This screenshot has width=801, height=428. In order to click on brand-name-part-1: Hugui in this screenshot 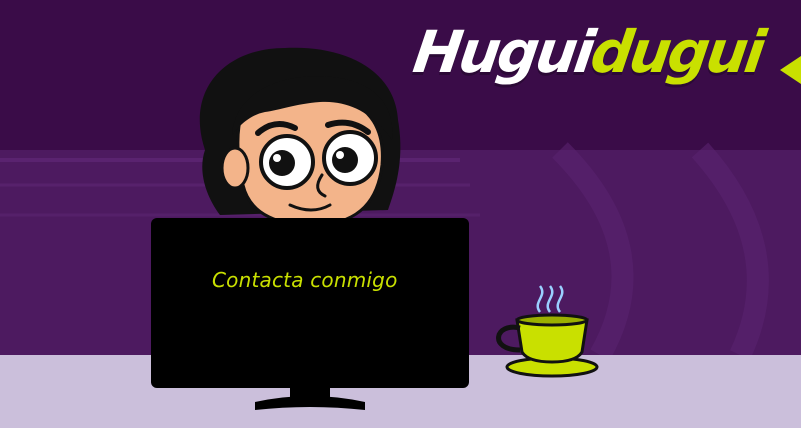, I will do `click(503, 52)`.